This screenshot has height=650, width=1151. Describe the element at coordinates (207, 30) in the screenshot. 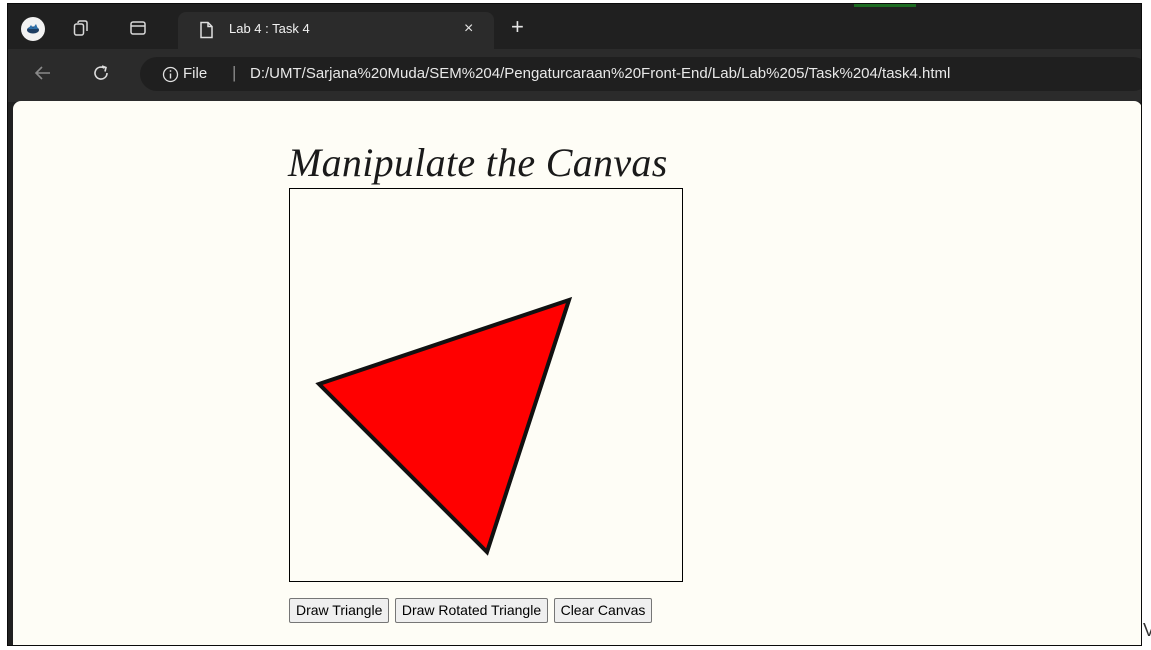

I see `page-icon` at that location.